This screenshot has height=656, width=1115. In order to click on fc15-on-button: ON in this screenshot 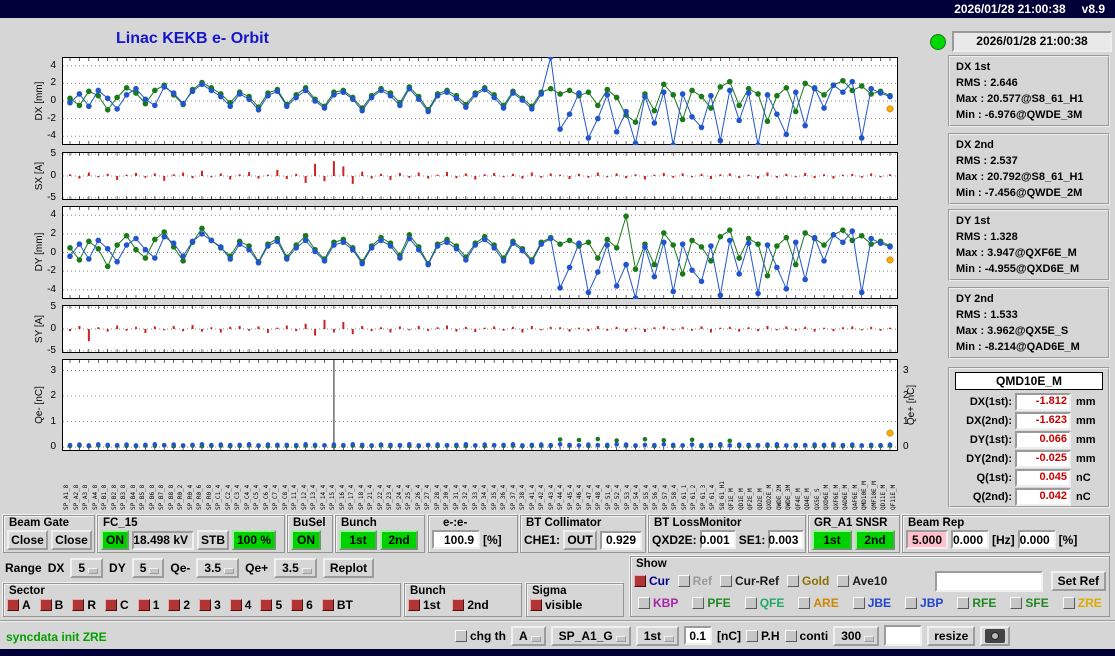, I will do `click(115, 540)`.